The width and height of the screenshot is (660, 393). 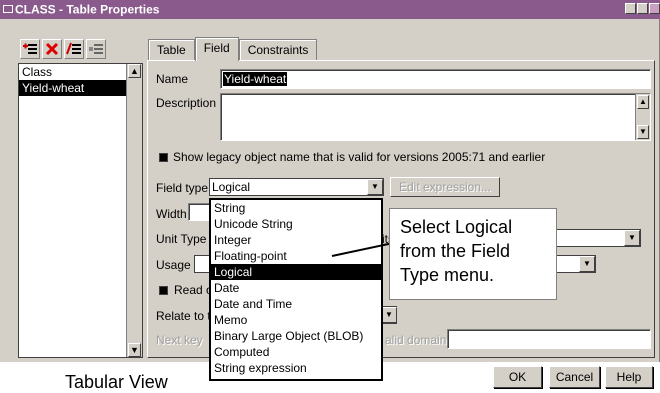 What do you see at coordinates (574, 377) in the screenshot?
I see `cancel-button: Cancel` at bounding box center [574, 377].